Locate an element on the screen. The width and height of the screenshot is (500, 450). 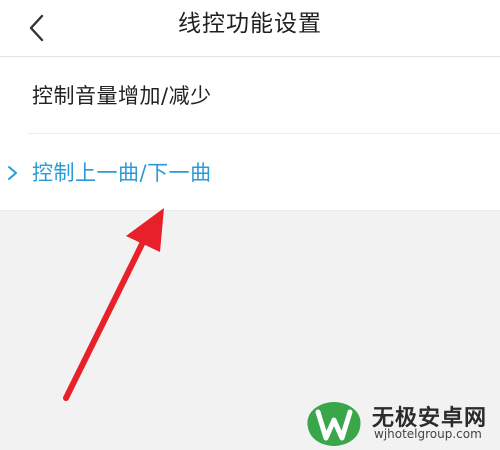
title-bar: 线控功能设置 is located at coordinates (250, 28).